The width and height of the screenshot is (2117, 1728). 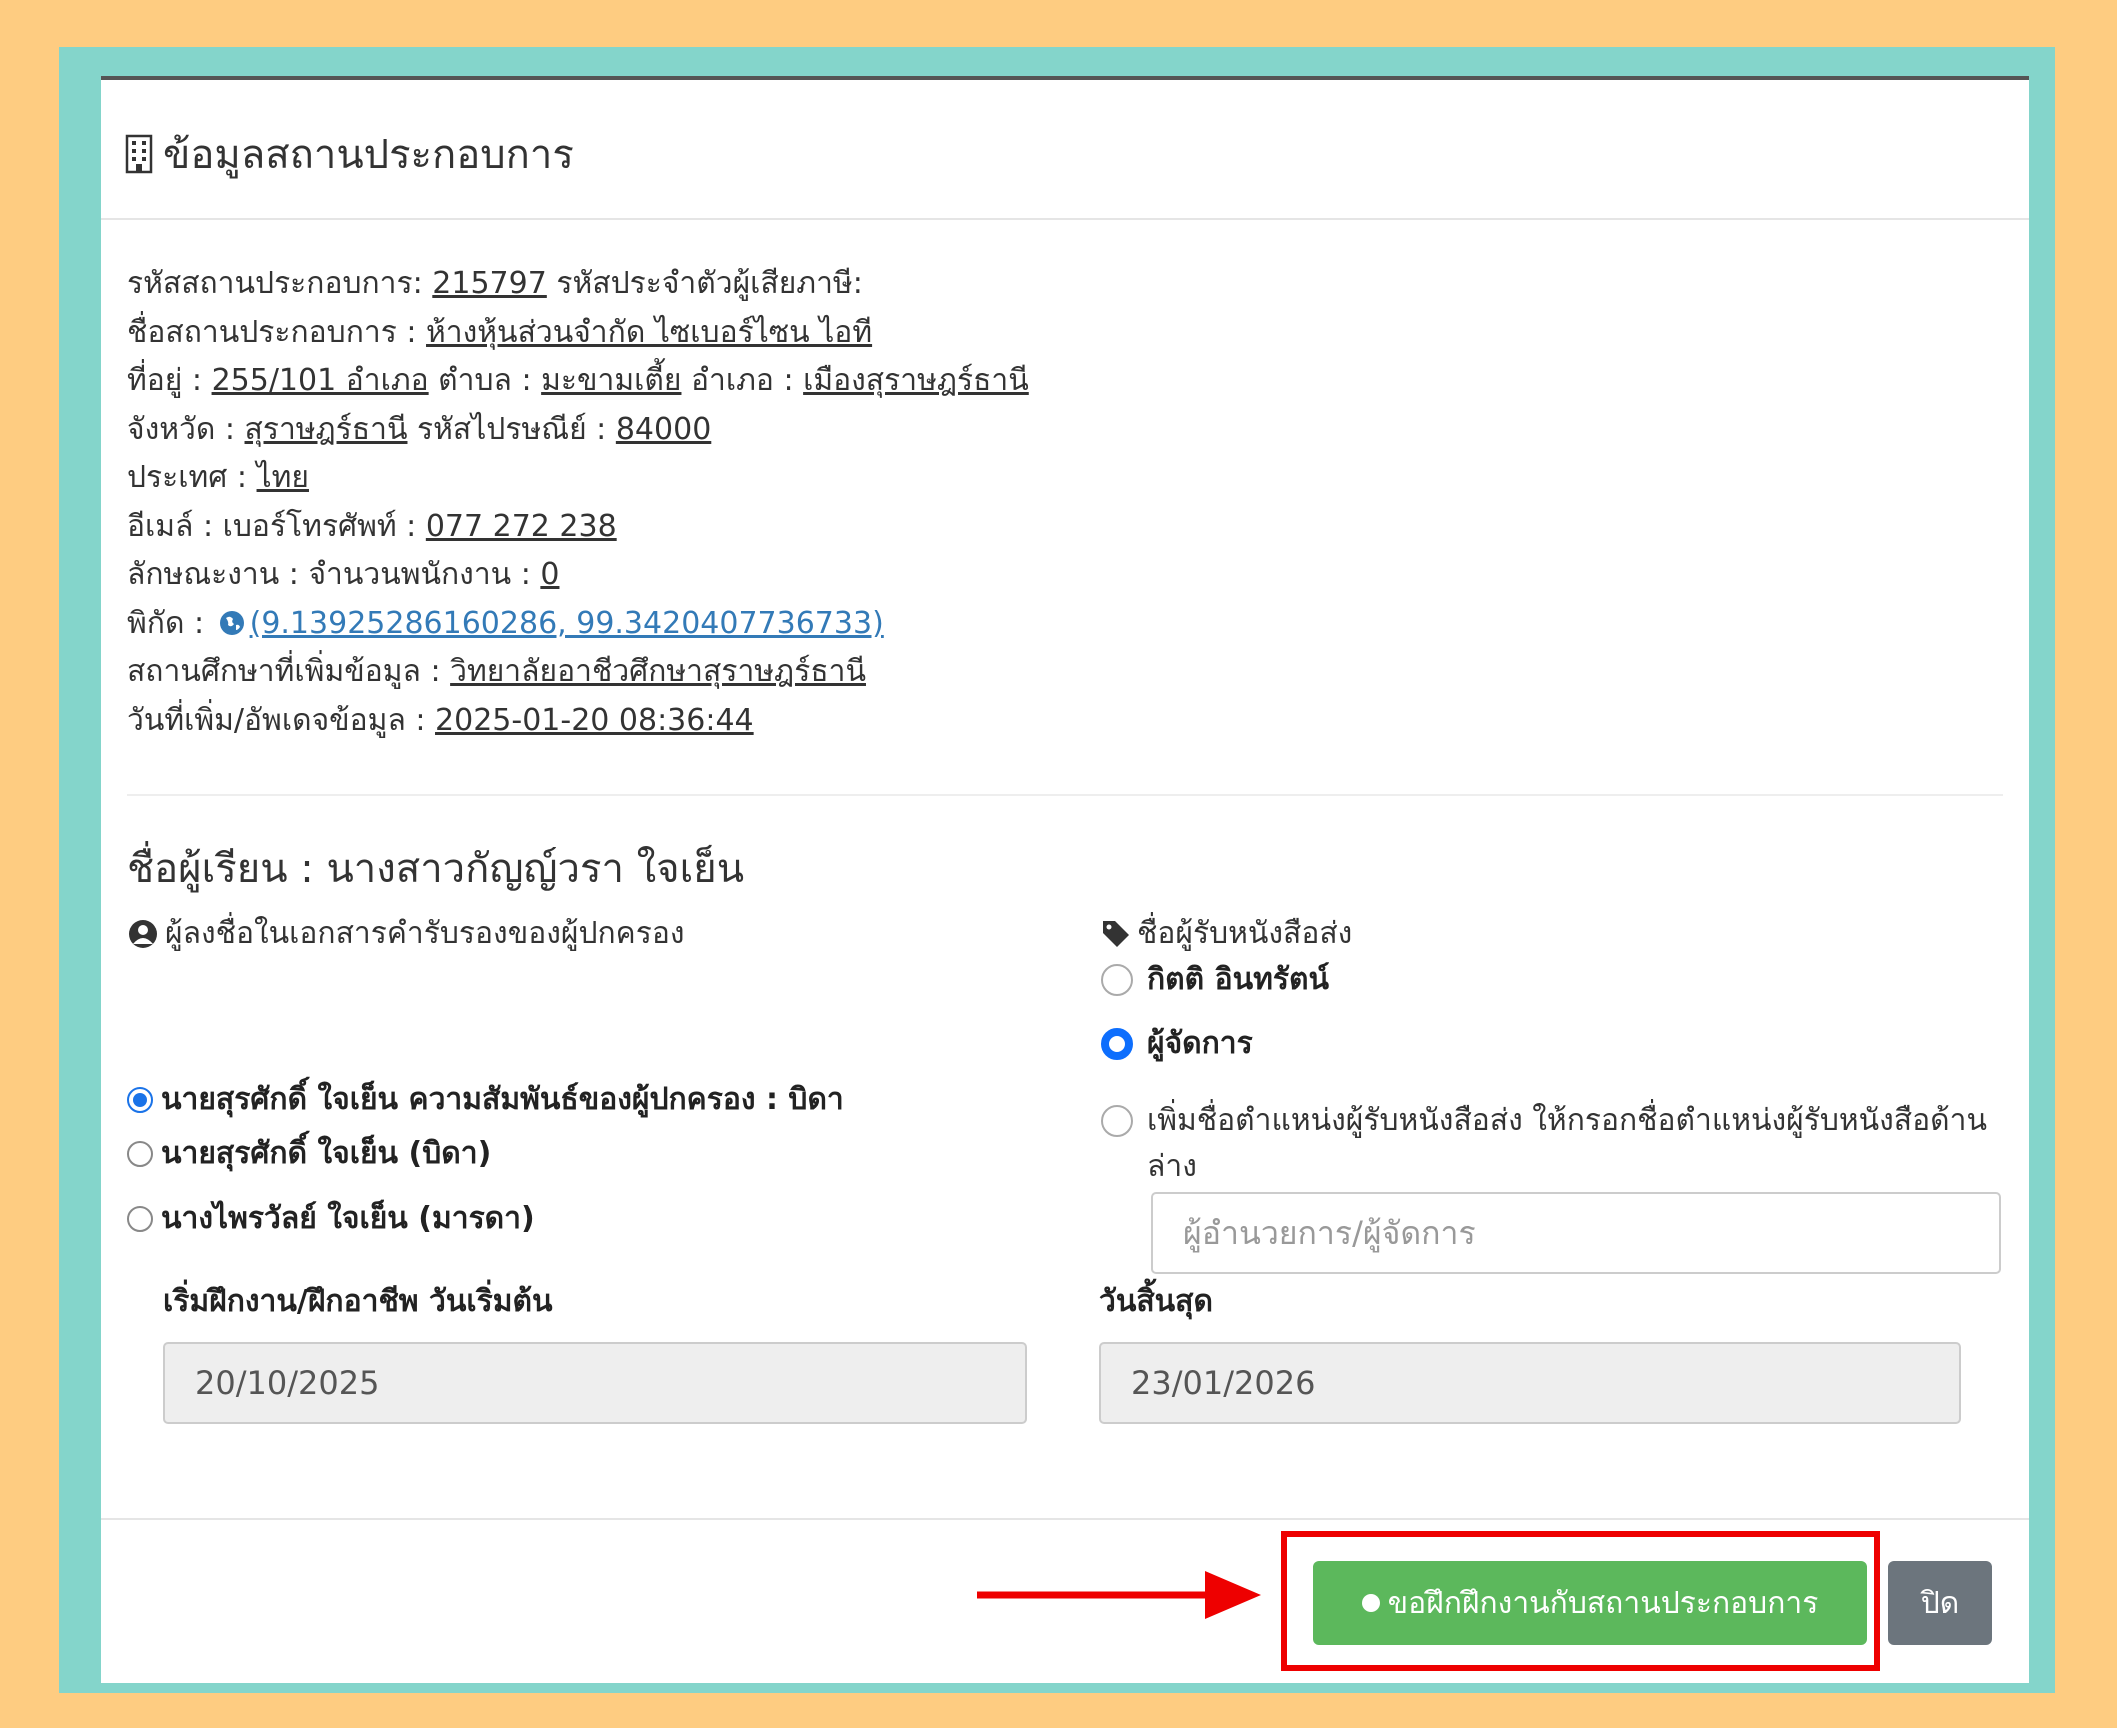 I want to click on start-date-label: เริ่มฝึกงาน/ฝึกอาชีพ วันเริ่มต้น, so click(x=358, y=1301).